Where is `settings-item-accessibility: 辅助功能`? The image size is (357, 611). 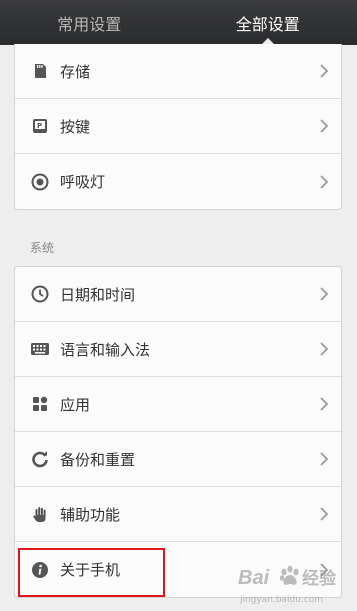
settings-item-accessibility: 辅助功能 is located at coordinates (178, 514).